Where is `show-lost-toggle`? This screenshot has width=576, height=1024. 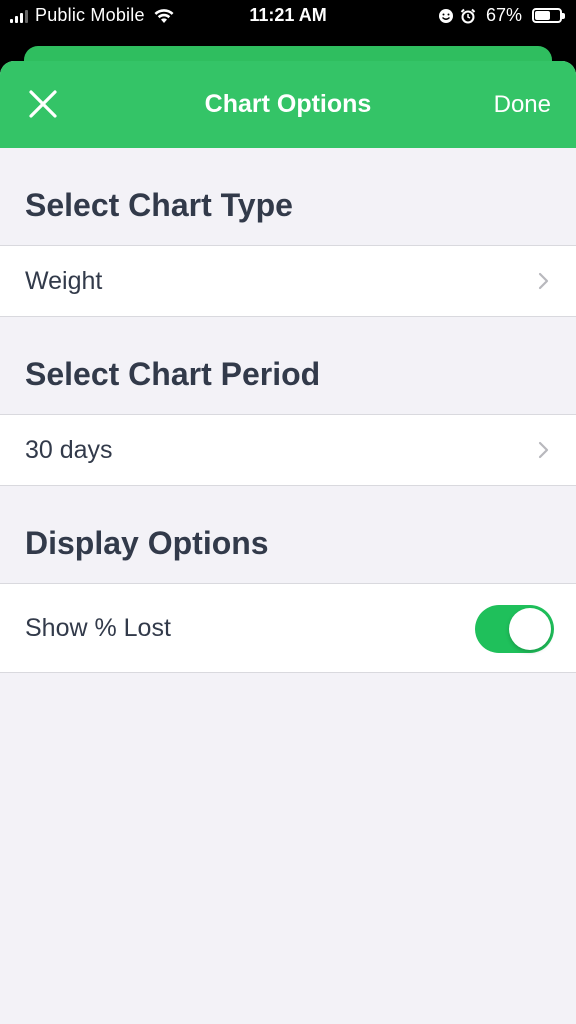
show-lost-toggle is located at coordinates (514, 629).